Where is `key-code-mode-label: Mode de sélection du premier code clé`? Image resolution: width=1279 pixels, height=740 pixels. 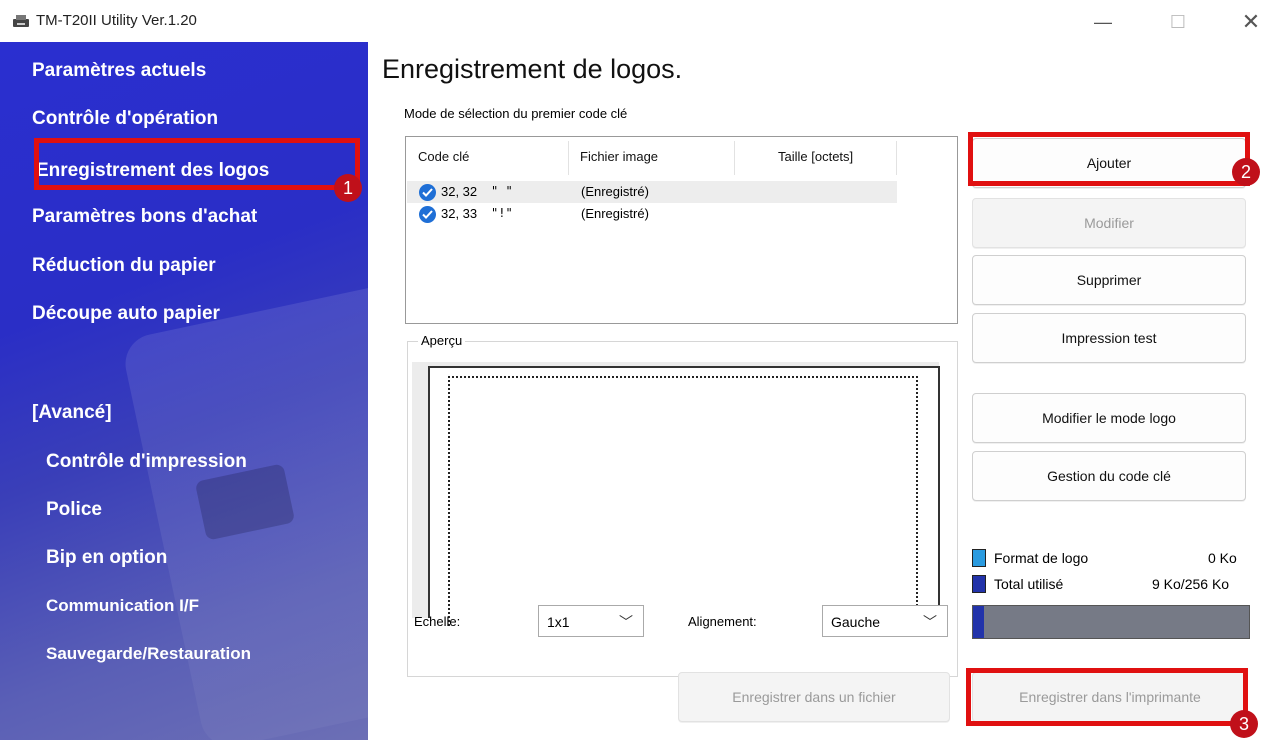
key-code-mode-label: Mode de sélection du premier code clé is located at coordinates (516, 113).